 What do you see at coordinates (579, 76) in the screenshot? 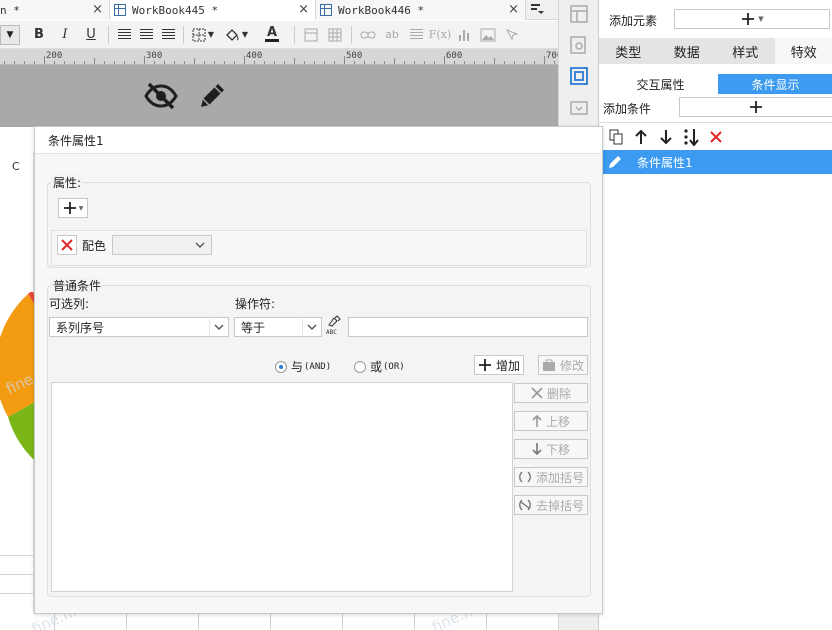
I see `cell-element-icon` at bounding box center [579, 76].